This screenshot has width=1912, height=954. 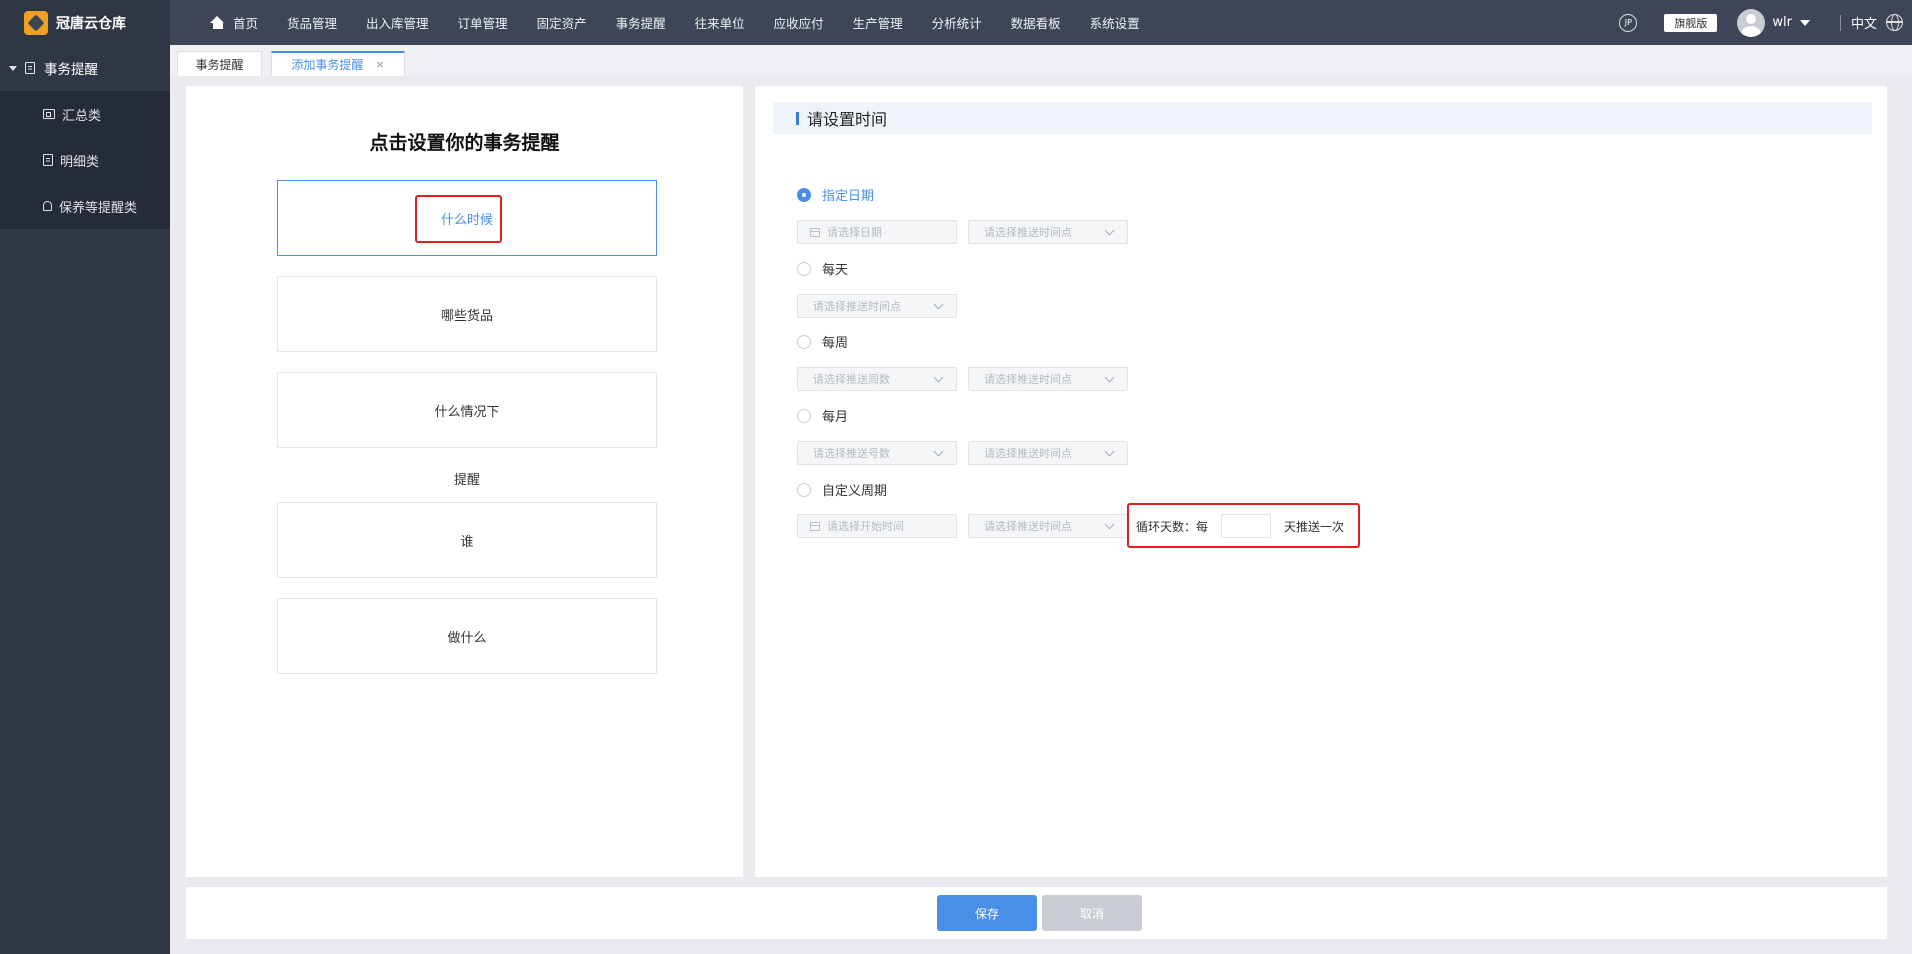 I want to click on month-day-select: 请选择推送号数, so click(x=877, y=453).